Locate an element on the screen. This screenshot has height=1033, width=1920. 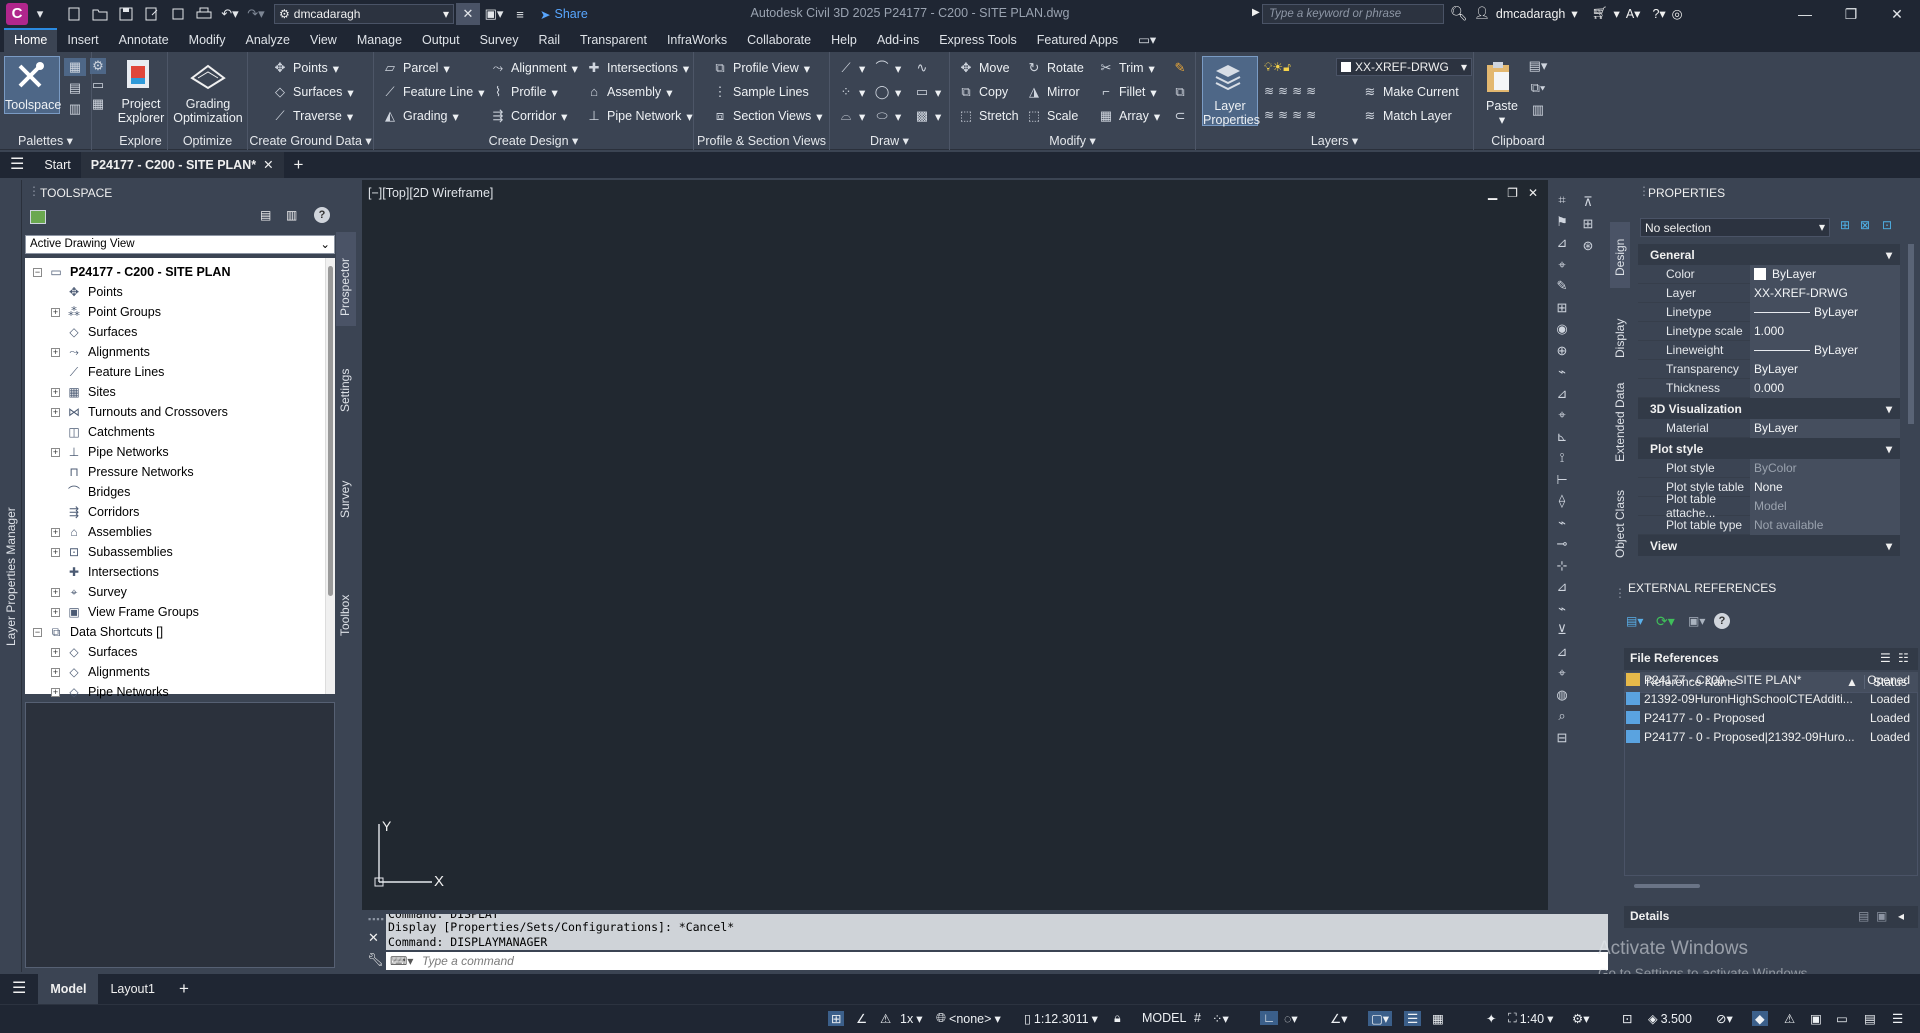
new-tab-plus-icon: + is located at coordinates (299, 165).